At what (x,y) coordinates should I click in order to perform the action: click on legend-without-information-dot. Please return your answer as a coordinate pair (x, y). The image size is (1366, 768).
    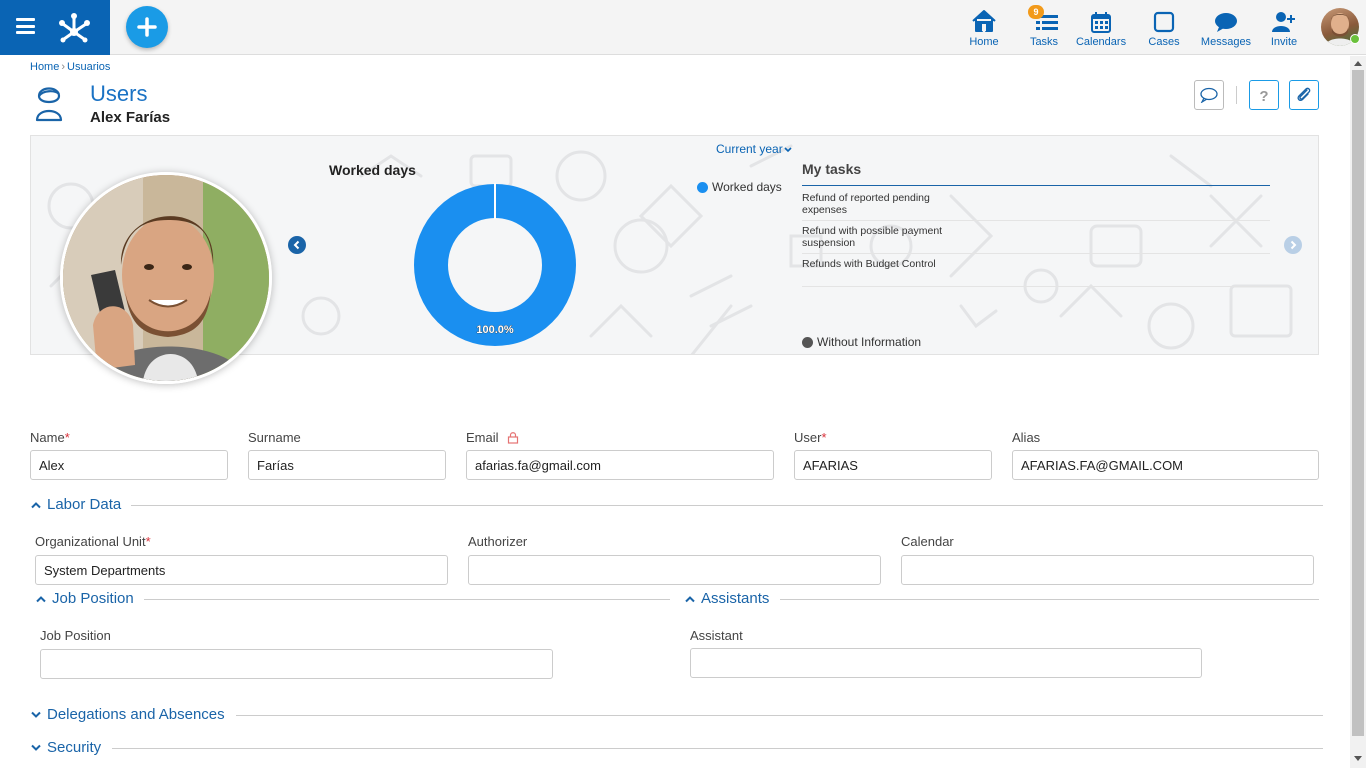
    Looking at the image, I should click on (807, 342).